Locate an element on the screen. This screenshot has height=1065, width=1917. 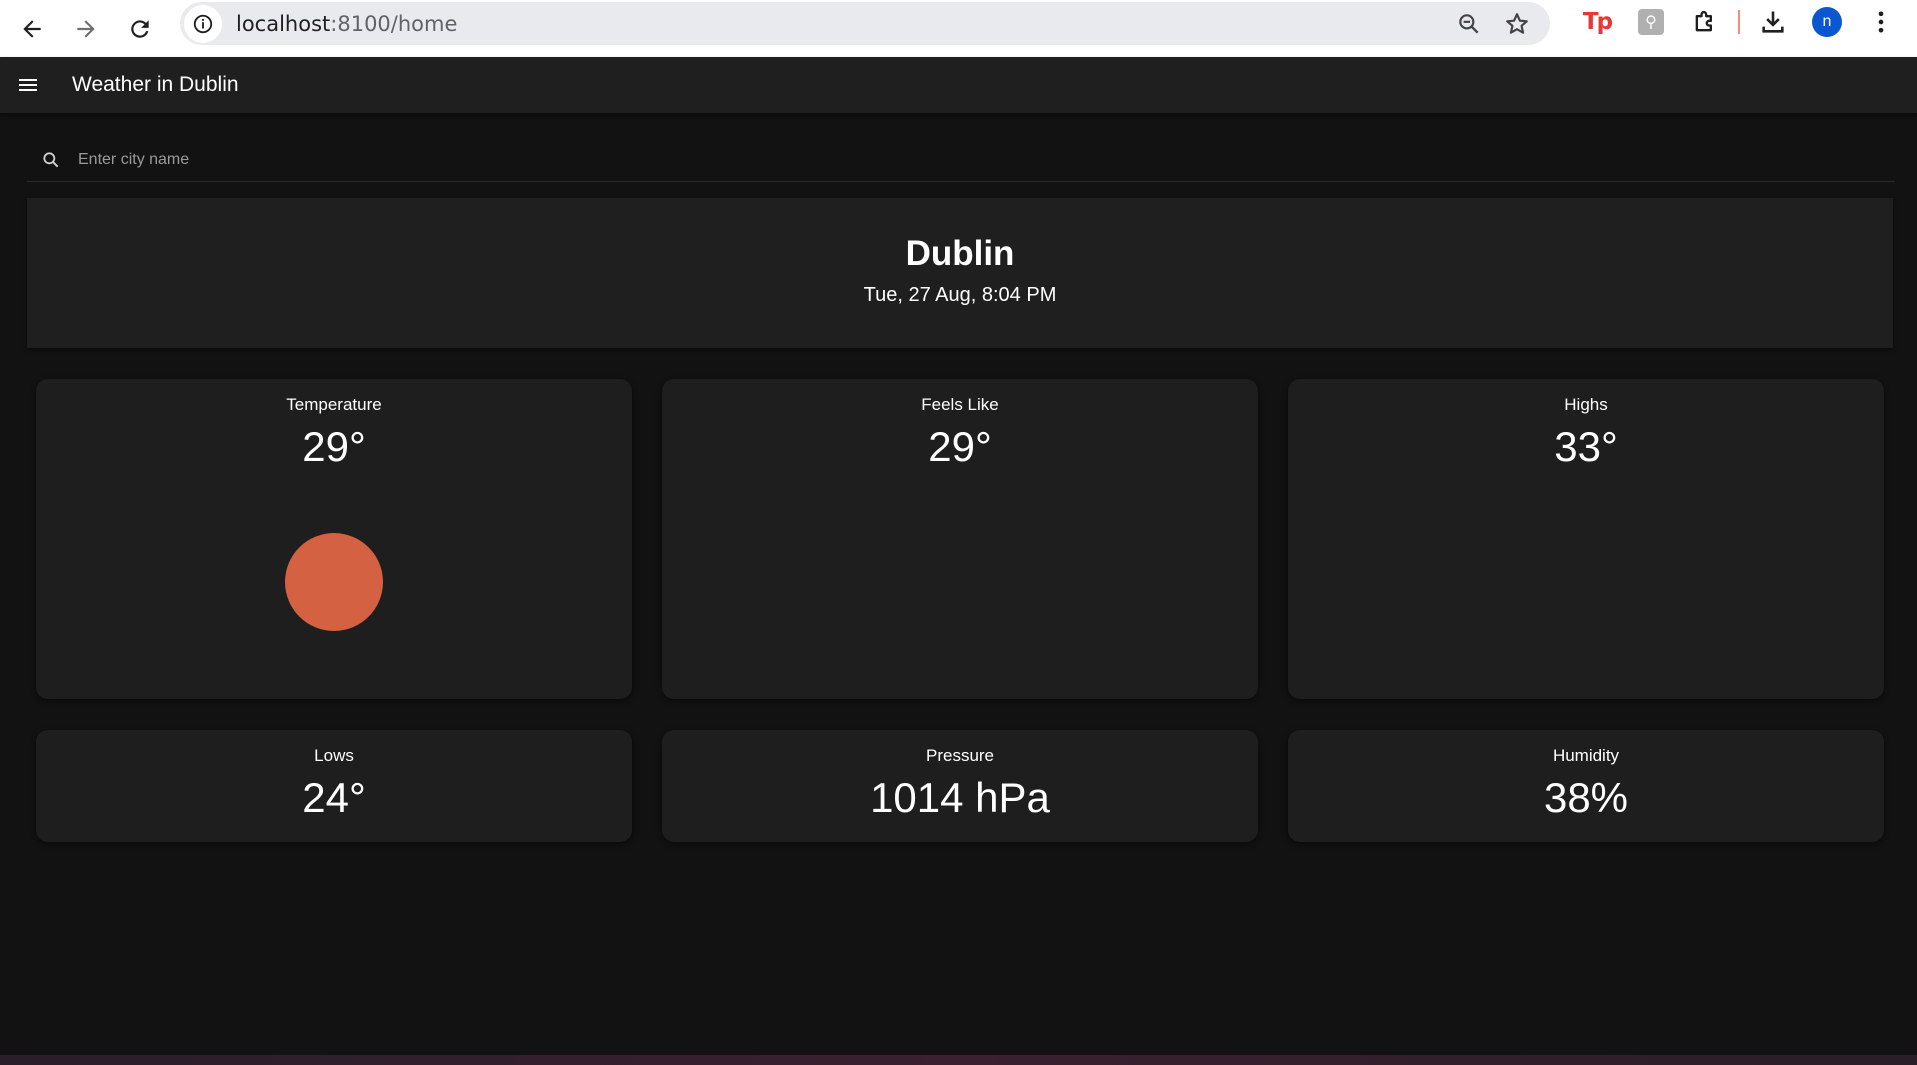
temperature-value: 29° is located at coordinates (334, 446).